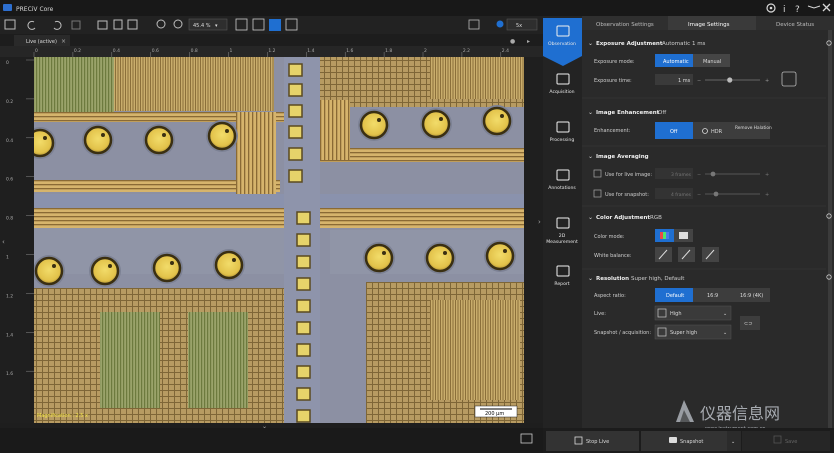 The height and width of the screenshot is (453, 834). What do you see at coordinates (691, 442) in the screenshot?
I see `snapshot-label: Snapshot` at bounding box center [691, 442].